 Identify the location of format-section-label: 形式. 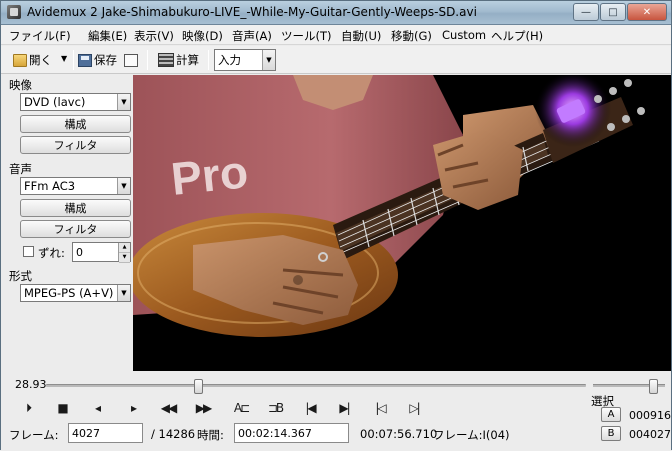
(20, 276).